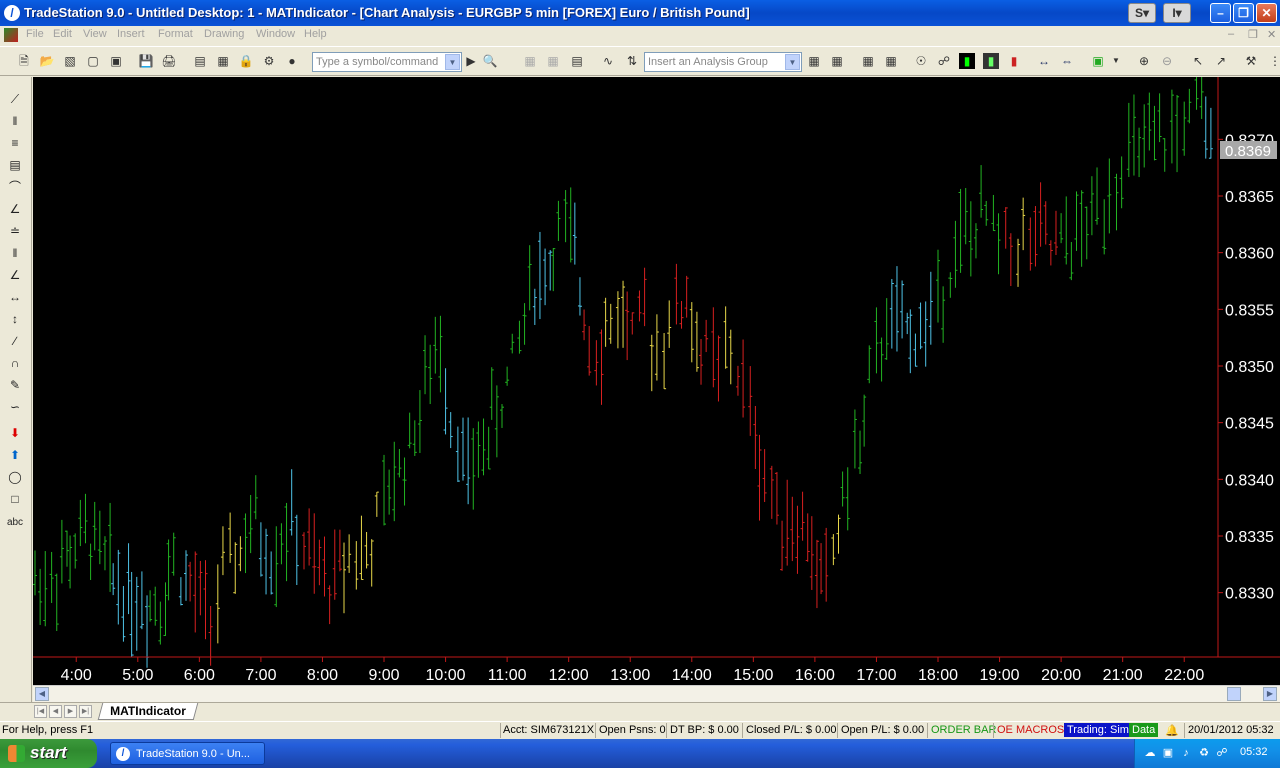 The image size is (1280, 768). Describe the element at coordinates (1220, 13) in the screenshot. I see `minimize-button: –` at that location.